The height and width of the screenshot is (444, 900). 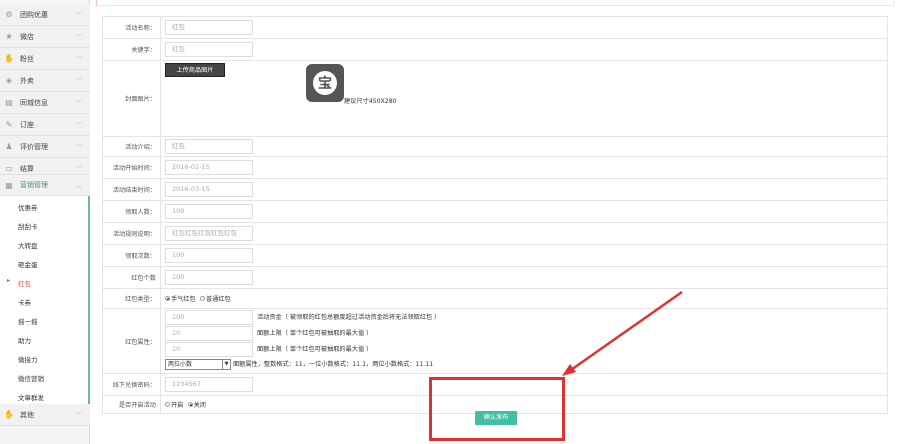 I want to click on arrow-shaft, so click(x=625, y=332).